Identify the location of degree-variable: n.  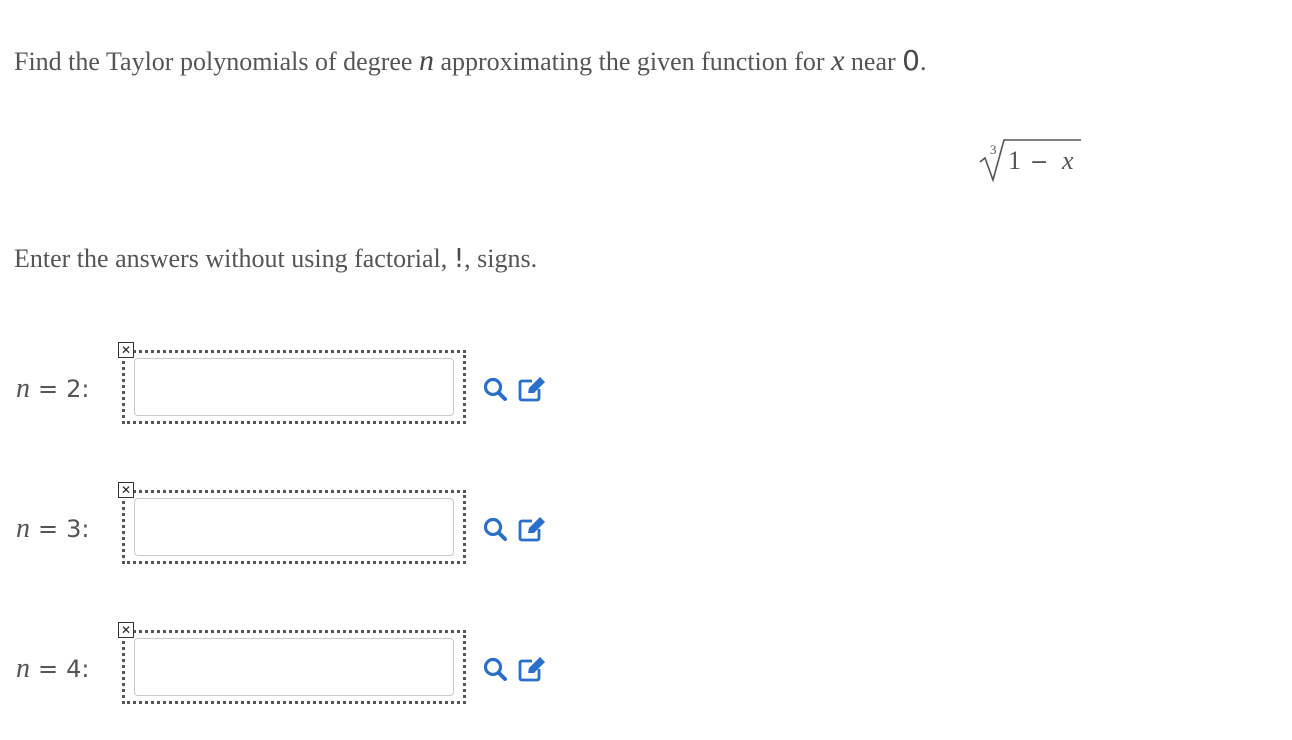
(426, 60).